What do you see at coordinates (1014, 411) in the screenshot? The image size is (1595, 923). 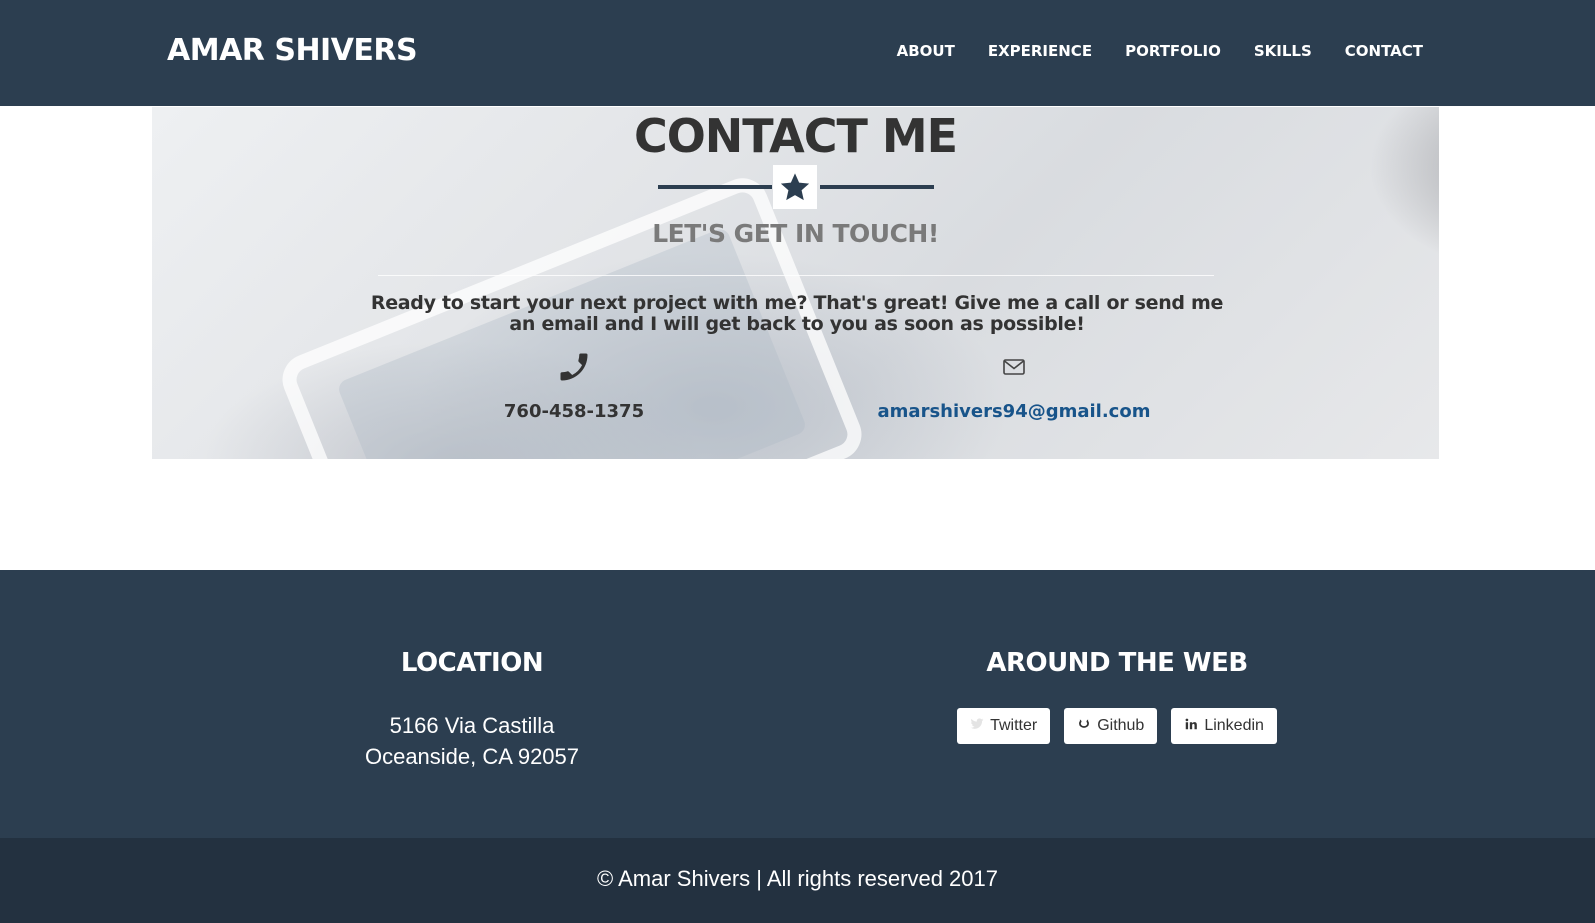 I see `email-link: amarshivers94@gmail.com` at bounding box center [1014, 411].